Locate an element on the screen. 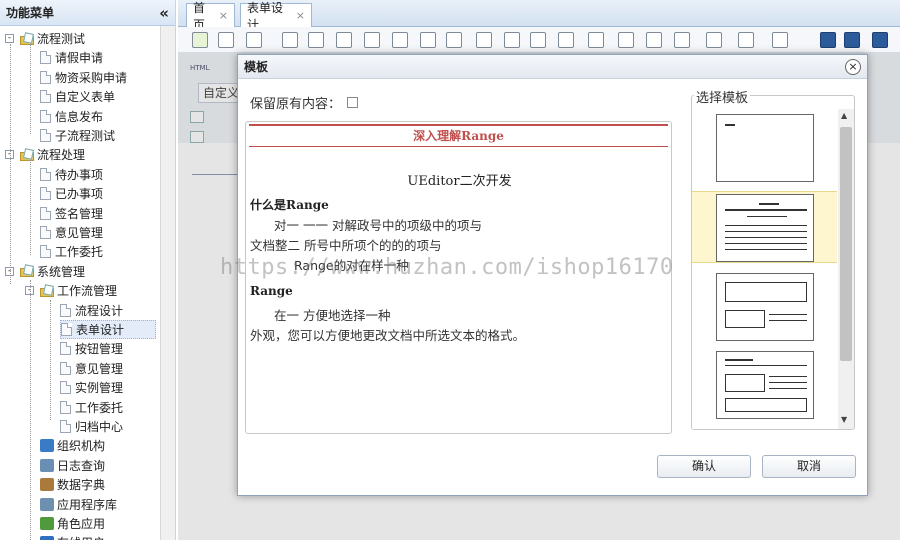 The width and height of the screenshot is (900, 540). collapse-icon: « is located at coordinates (164, 13).